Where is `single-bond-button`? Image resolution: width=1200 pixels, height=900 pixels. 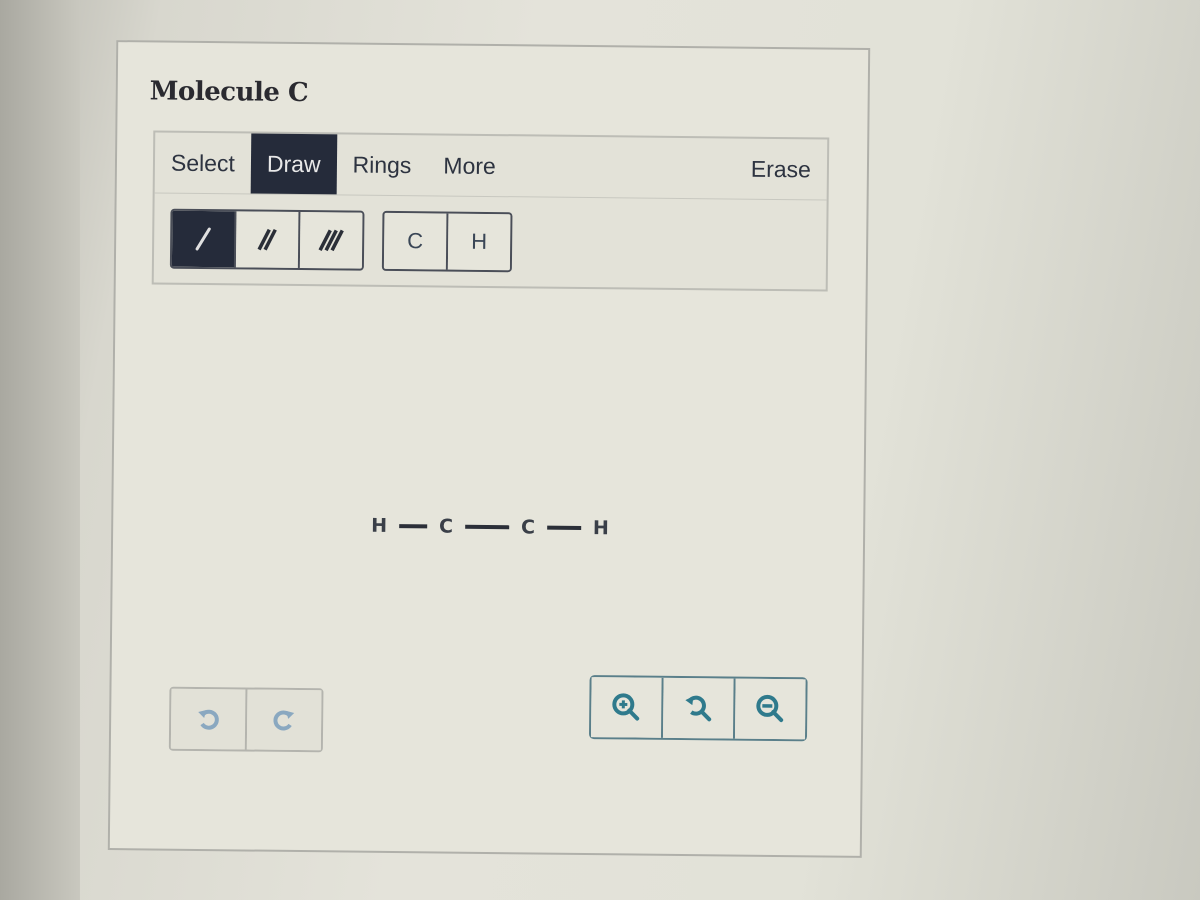 single-bond-button is located at coordinates (204, 239).